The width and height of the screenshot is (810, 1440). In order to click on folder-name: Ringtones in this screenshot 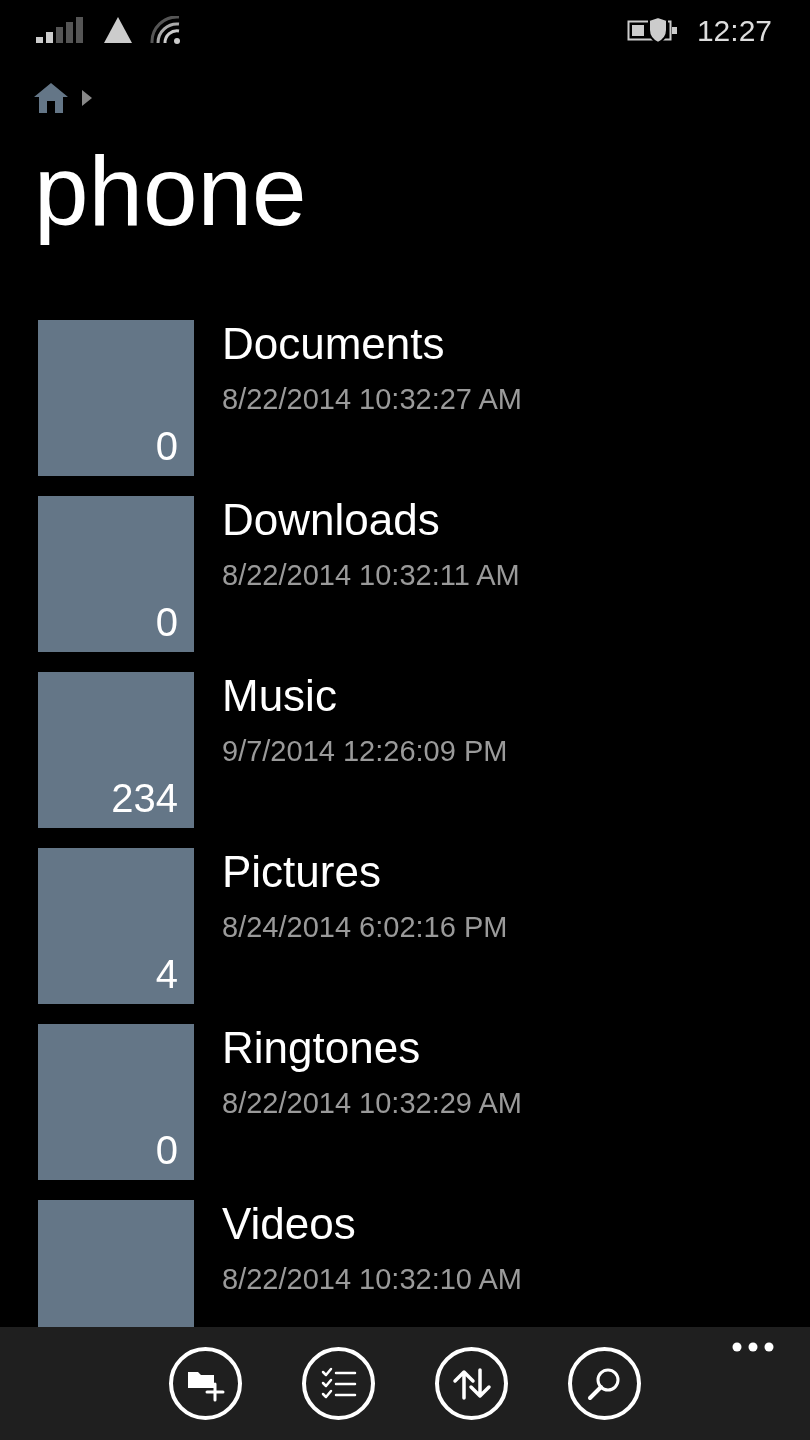, I will do `click(372, 1048)`.